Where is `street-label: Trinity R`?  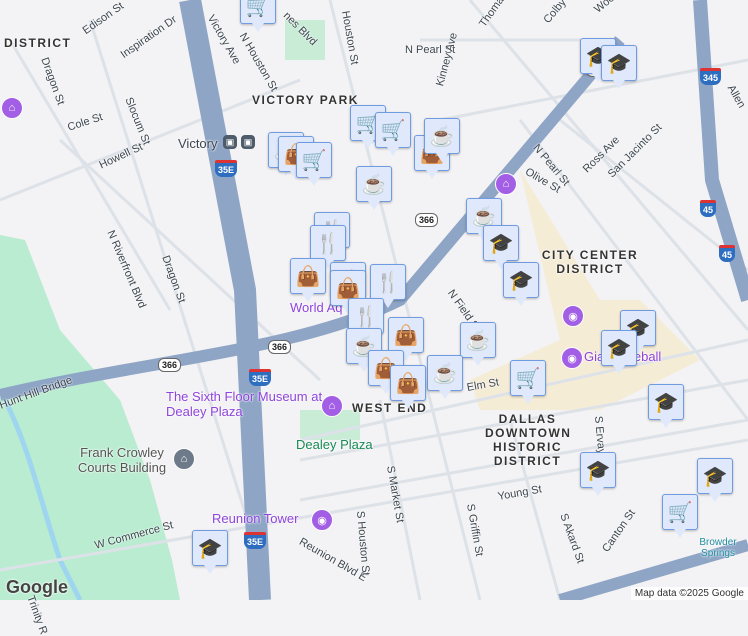 street-label: Trinity R is located at coordinates (37, 614).